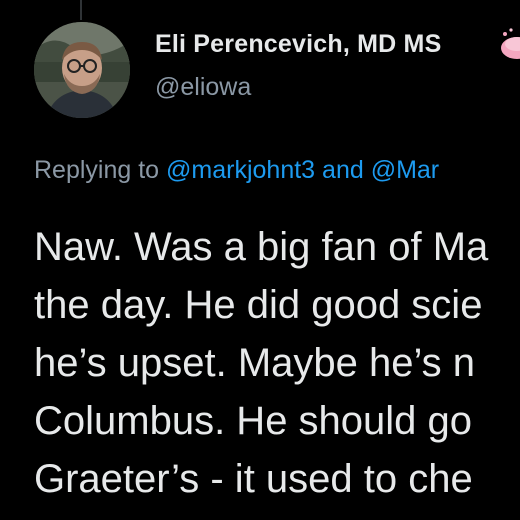  I want to click on tweet-text-line: he’s upset. Maybe he’s n, so click(255, 363).